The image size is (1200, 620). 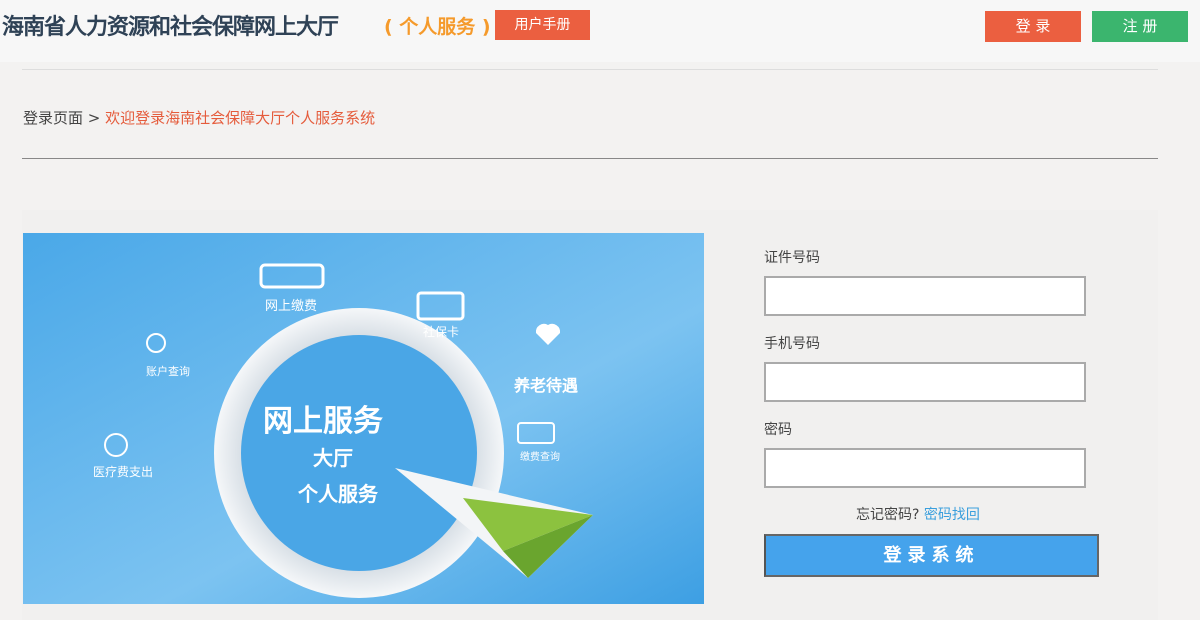 What do you see at coordinates (542, 25) in the screenshot?
I see `user-manual-button: 用户手册` at bounding box center [542, 25].